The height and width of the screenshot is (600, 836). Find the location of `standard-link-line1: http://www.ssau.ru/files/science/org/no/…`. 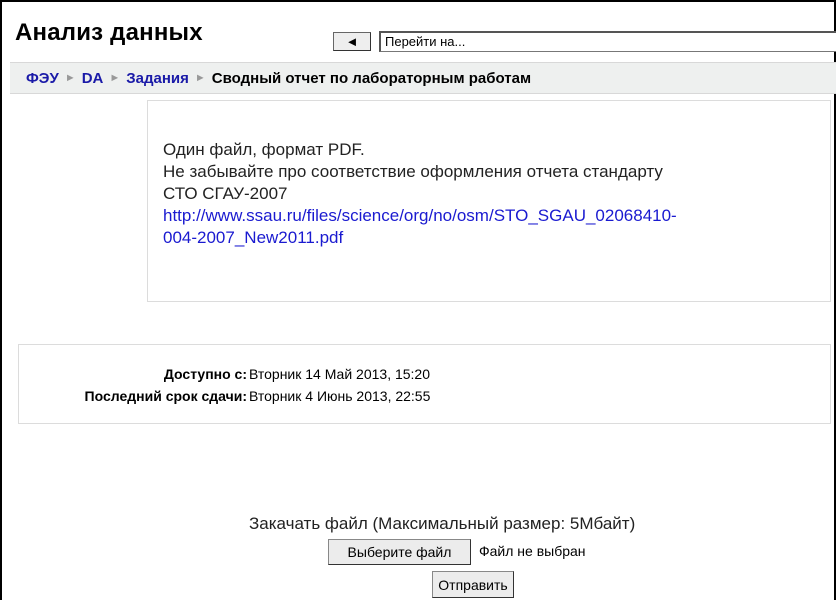

standard-link-line1: http://www.ssau.ru/files/science/org/no/… is located at coordinates (420, 215).